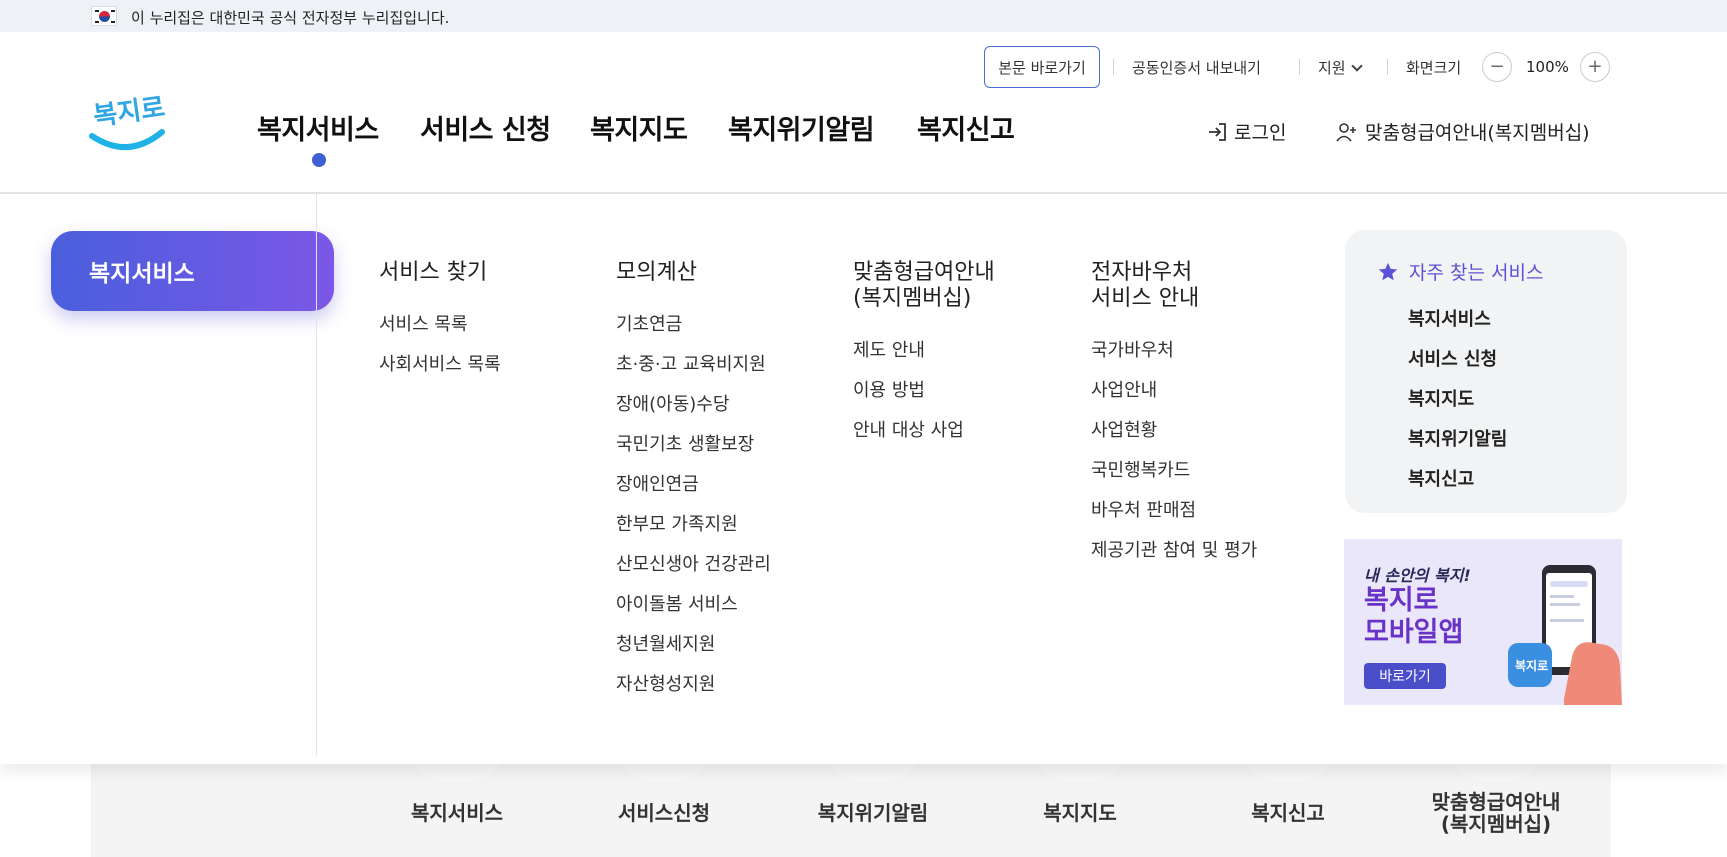 The height and width of the screenshot is (857, 1727). I want to click on bokjiro-logo-icon: 복지로, so click(128, 121).